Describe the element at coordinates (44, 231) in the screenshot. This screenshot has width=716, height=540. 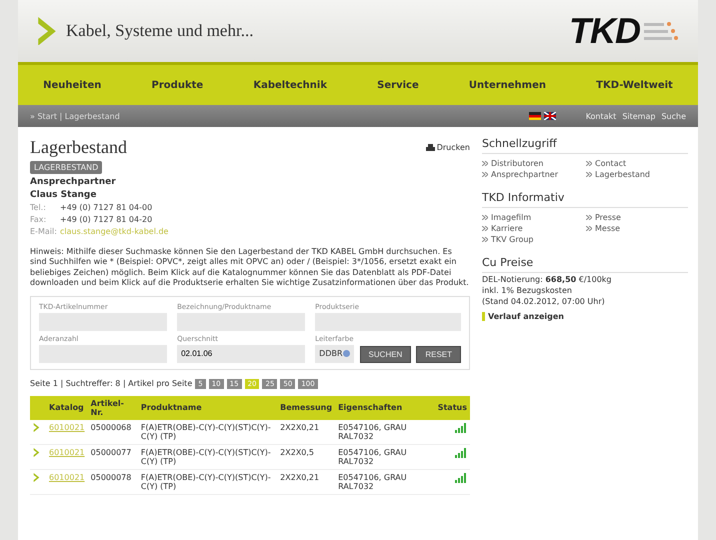
I see `contact-label: E-Mail:` at that location.